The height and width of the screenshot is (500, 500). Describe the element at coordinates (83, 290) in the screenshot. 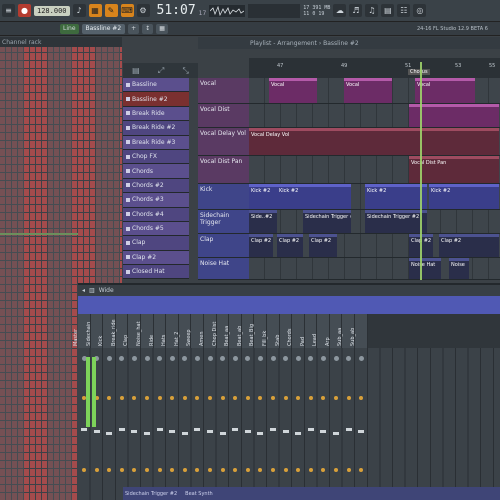

I see `mixer-arrow-icon: ◂` at that location.